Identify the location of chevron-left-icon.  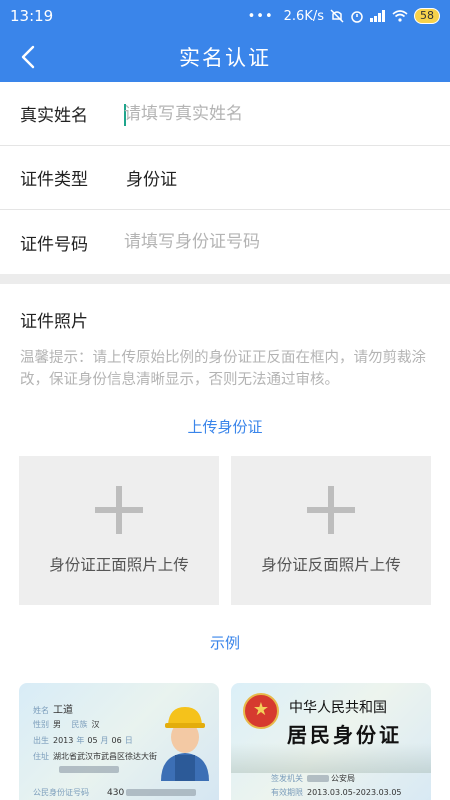
(29, 57).